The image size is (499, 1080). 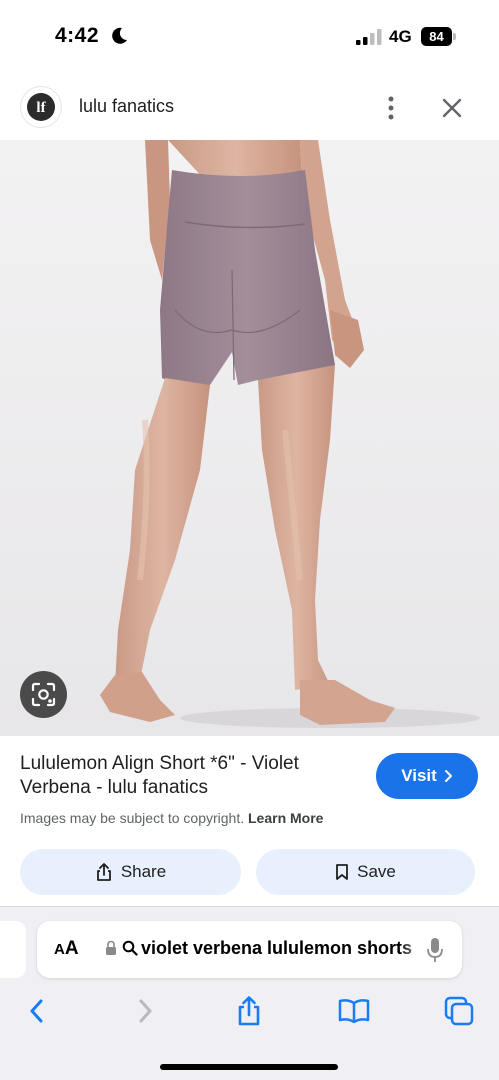 What do you see at coordinates (369, 37) in the screenshot?
I see `signal-icon` at bounding box center [369, 37].